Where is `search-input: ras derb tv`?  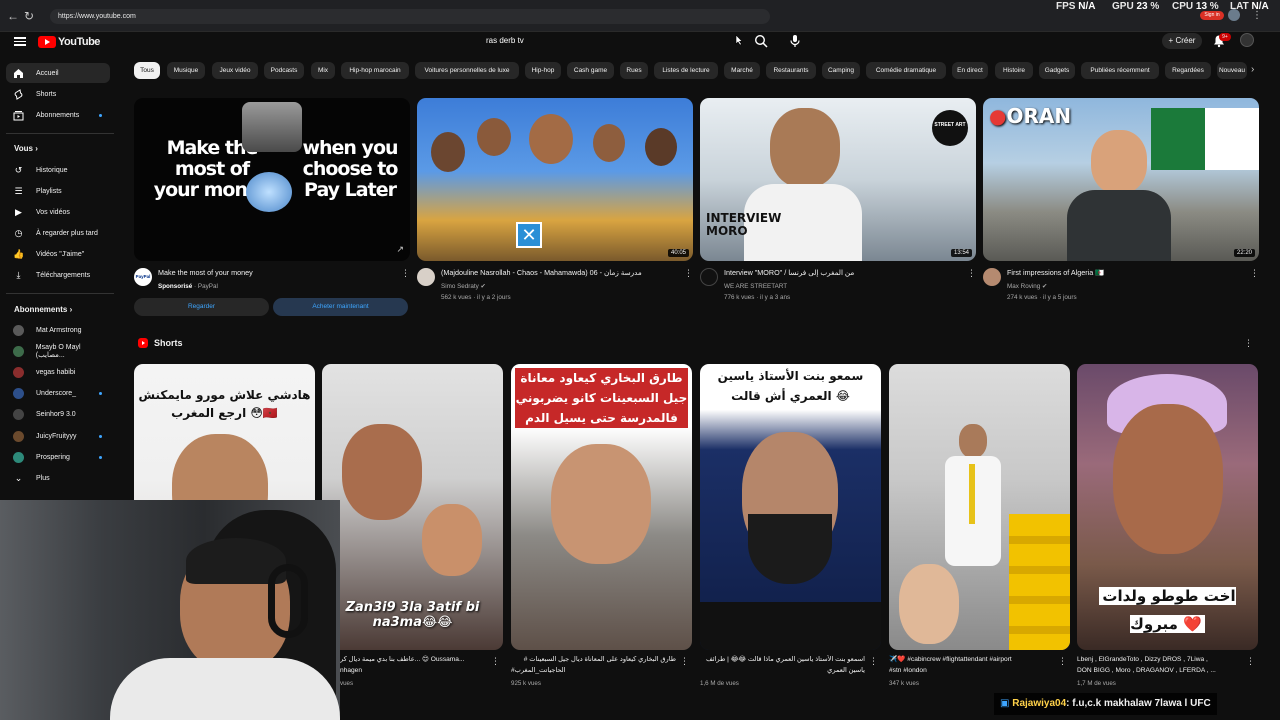 search-input: ras derb tv is located at coordinates (612, 41).